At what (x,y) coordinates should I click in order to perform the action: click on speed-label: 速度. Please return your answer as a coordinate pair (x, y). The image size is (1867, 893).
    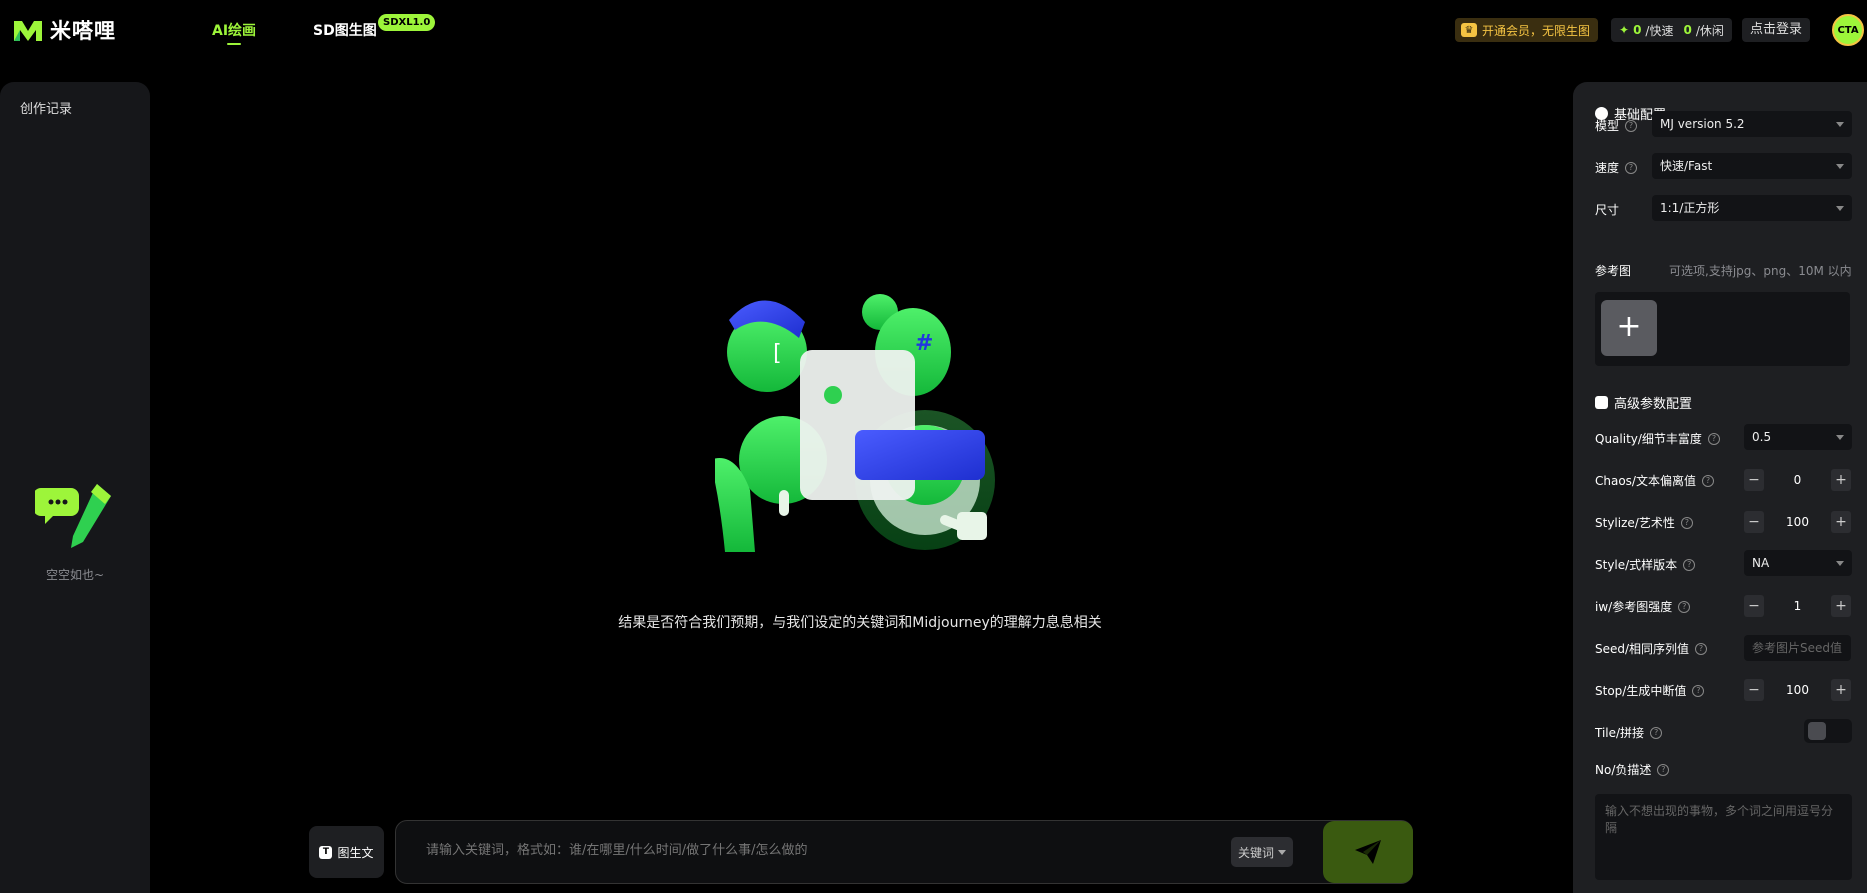
    Looking at the image, I should click on (1607, 168).